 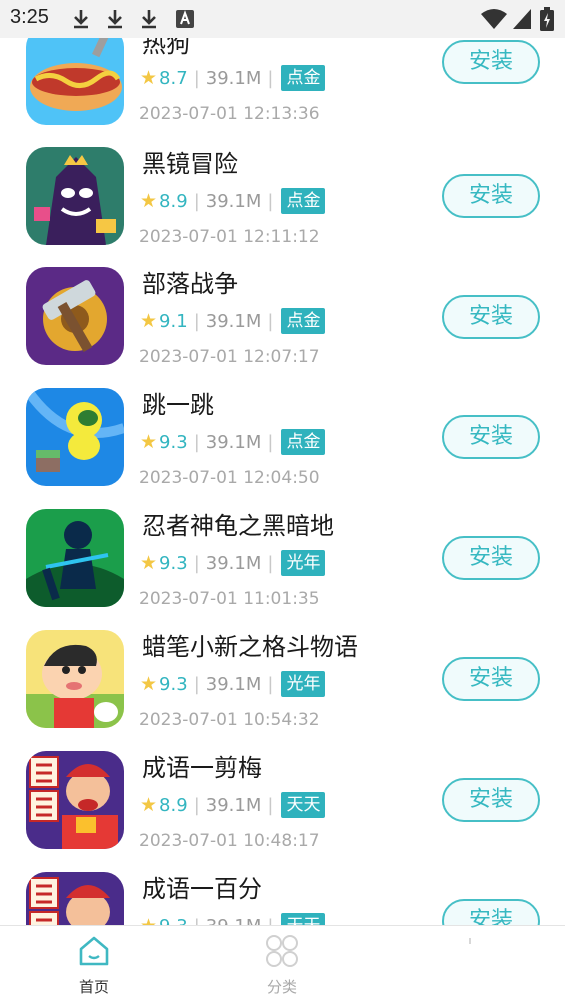 I want to click on app-meta: ★ 8.9 | 39.1M | 点金, so click(x=233, y=201).